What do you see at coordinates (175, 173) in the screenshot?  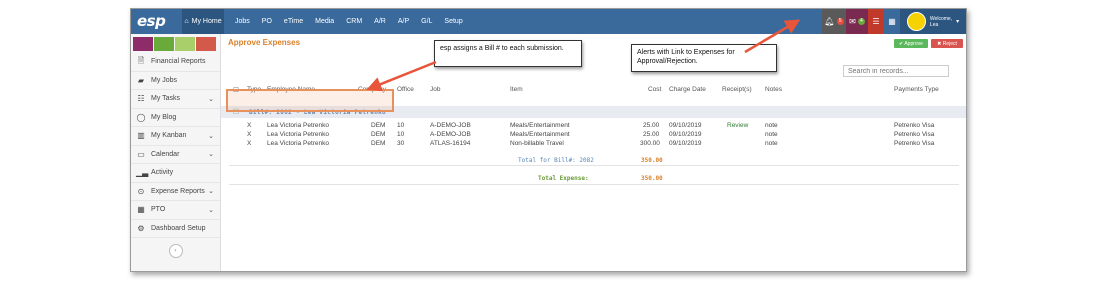 I see `sidebar-item-activity: ▁▃ Activity` at bounding box center [175, 173].